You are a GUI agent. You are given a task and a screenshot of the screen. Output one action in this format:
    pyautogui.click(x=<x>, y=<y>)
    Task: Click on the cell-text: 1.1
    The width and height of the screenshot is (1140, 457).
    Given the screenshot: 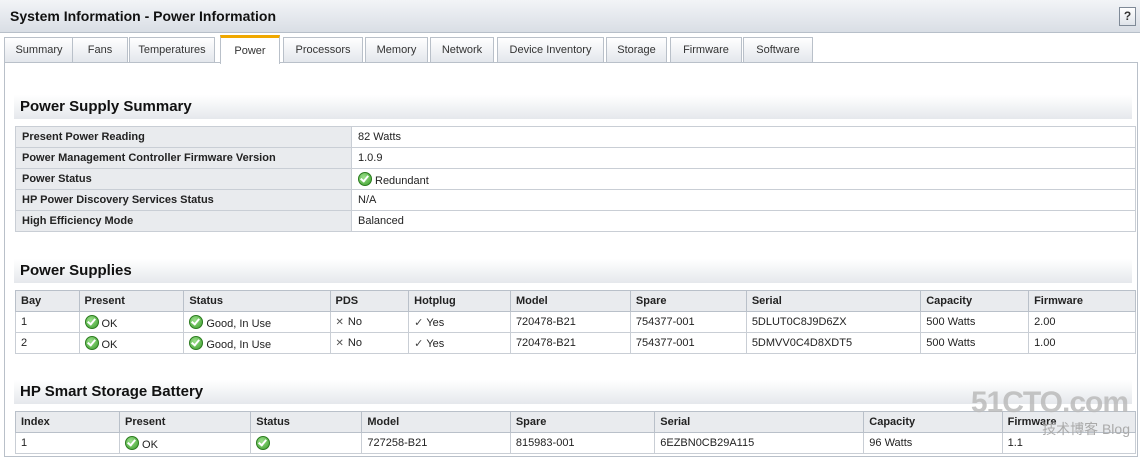 What is the action you would take?
    pyautogui.click(x=1015, y=443)
    